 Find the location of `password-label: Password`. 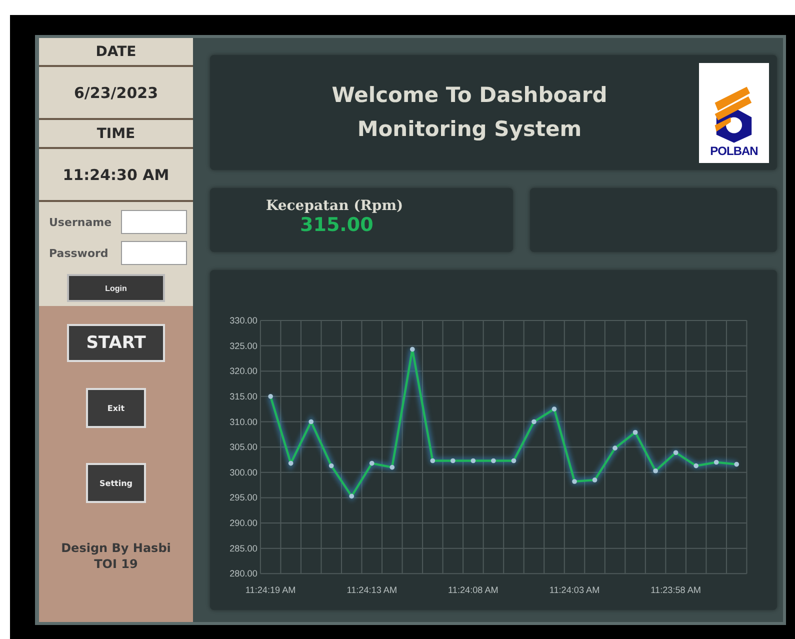

password-label: Password is located at coordinates (78, 253).